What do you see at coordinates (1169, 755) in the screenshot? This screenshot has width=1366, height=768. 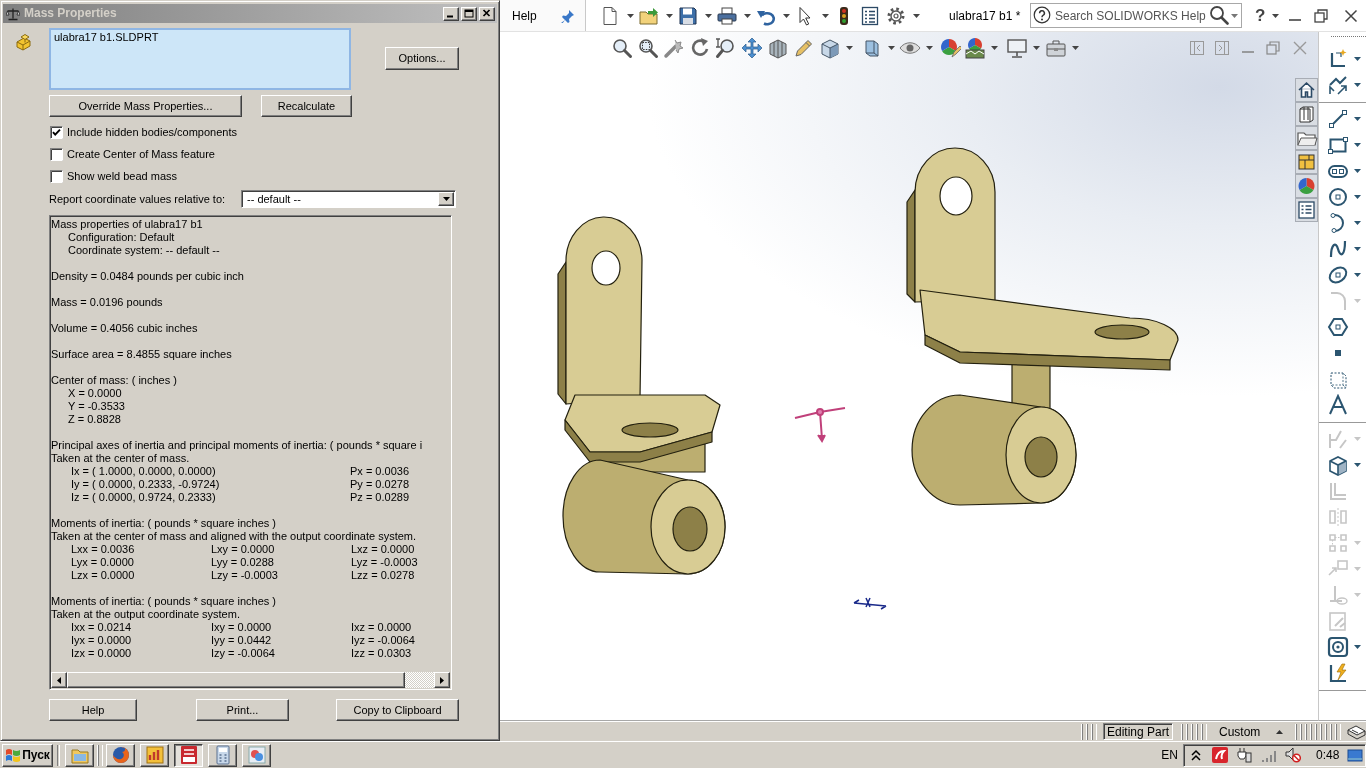 I see `language-indicator: EN` at bounding box center [1169, 755].